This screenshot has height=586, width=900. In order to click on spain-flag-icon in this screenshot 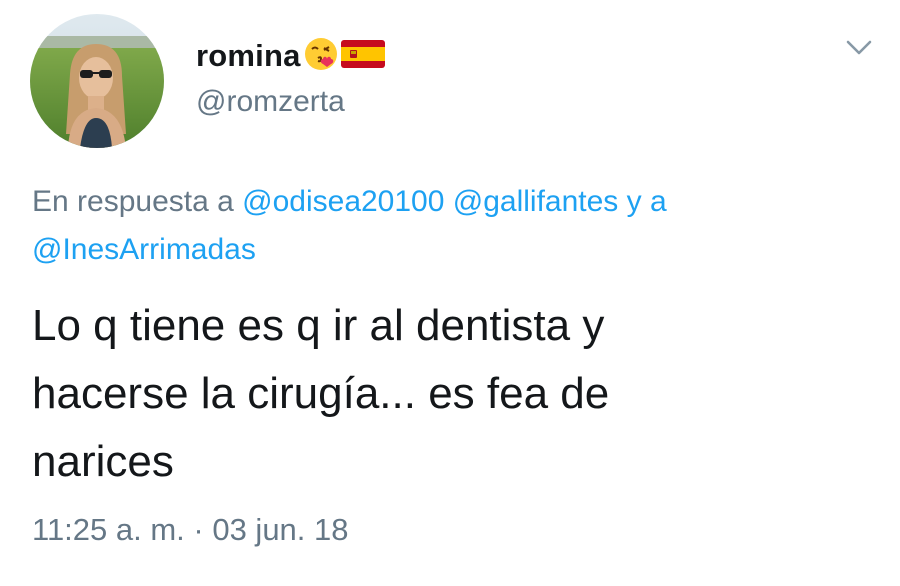, I will do `click(362, 56)`.